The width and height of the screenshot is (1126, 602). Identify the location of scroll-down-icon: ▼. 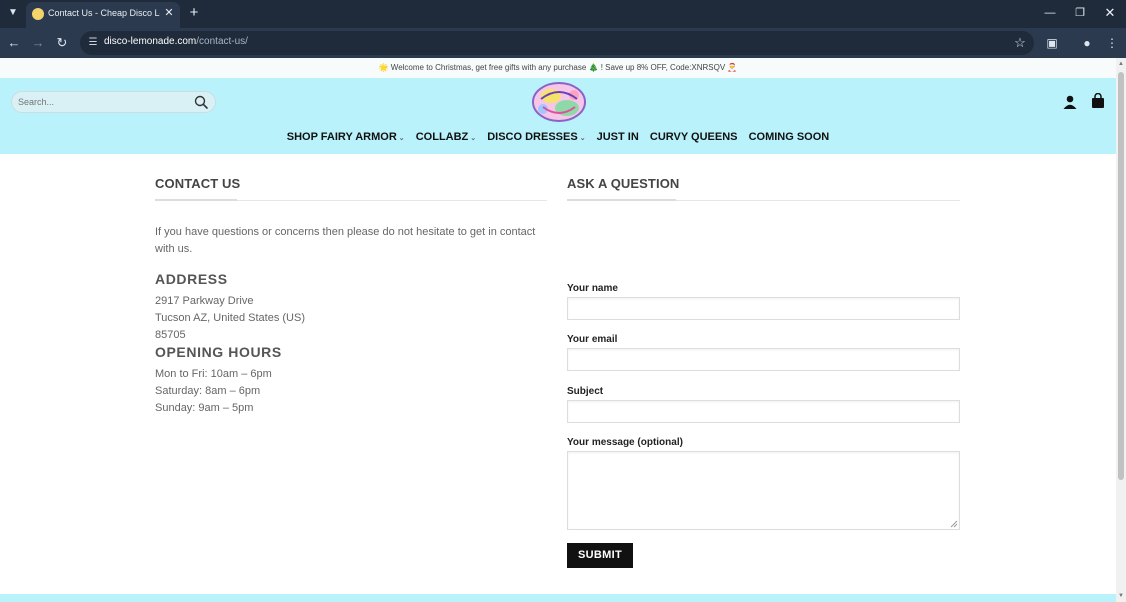
(1121, 596).